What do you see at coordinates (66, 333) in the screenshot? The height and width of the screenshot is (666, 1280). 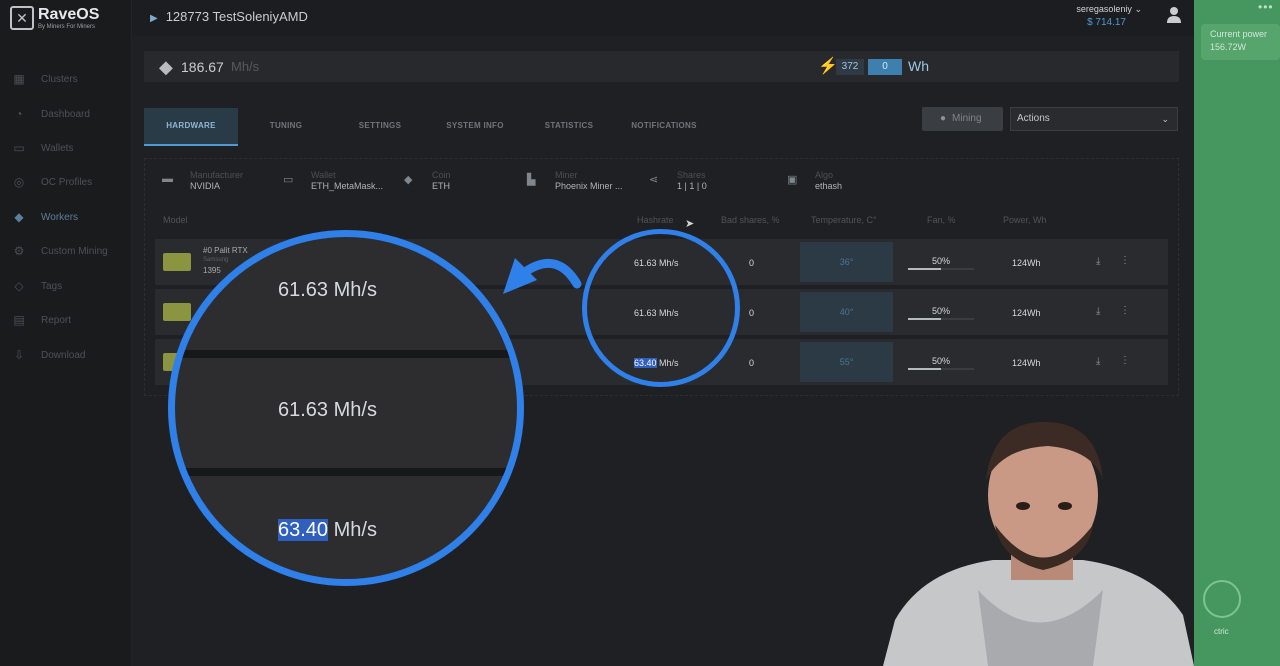 I see `sidebar` at bounding box center [66, 333].